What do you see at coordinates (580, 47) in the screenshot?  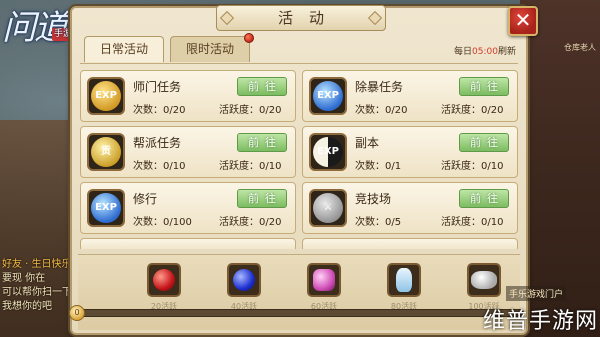 I see `npc-label: 仓库老人` at bounding box center [580, 47].